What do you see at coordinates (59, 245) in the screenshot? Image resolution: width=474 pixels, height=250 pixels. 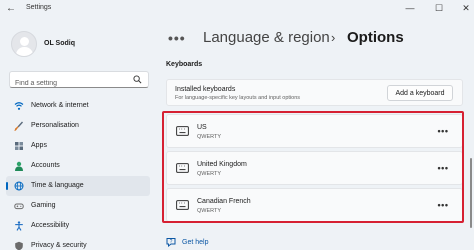 I see `sidebar-item-label: Privacy & security` at bounding box center [59, 245].